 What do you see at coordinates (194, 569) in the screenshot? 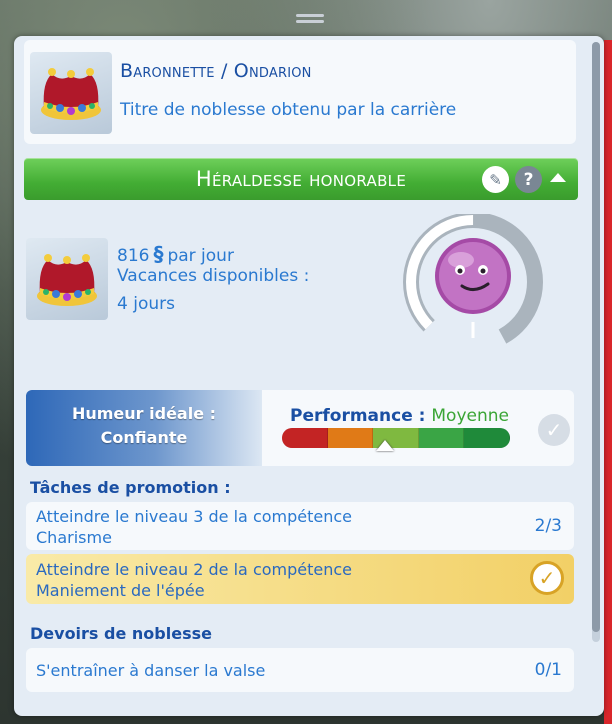
I see `task-line: Atteindre le niveau 2 de la compétence` at bounding box center [194, 569].